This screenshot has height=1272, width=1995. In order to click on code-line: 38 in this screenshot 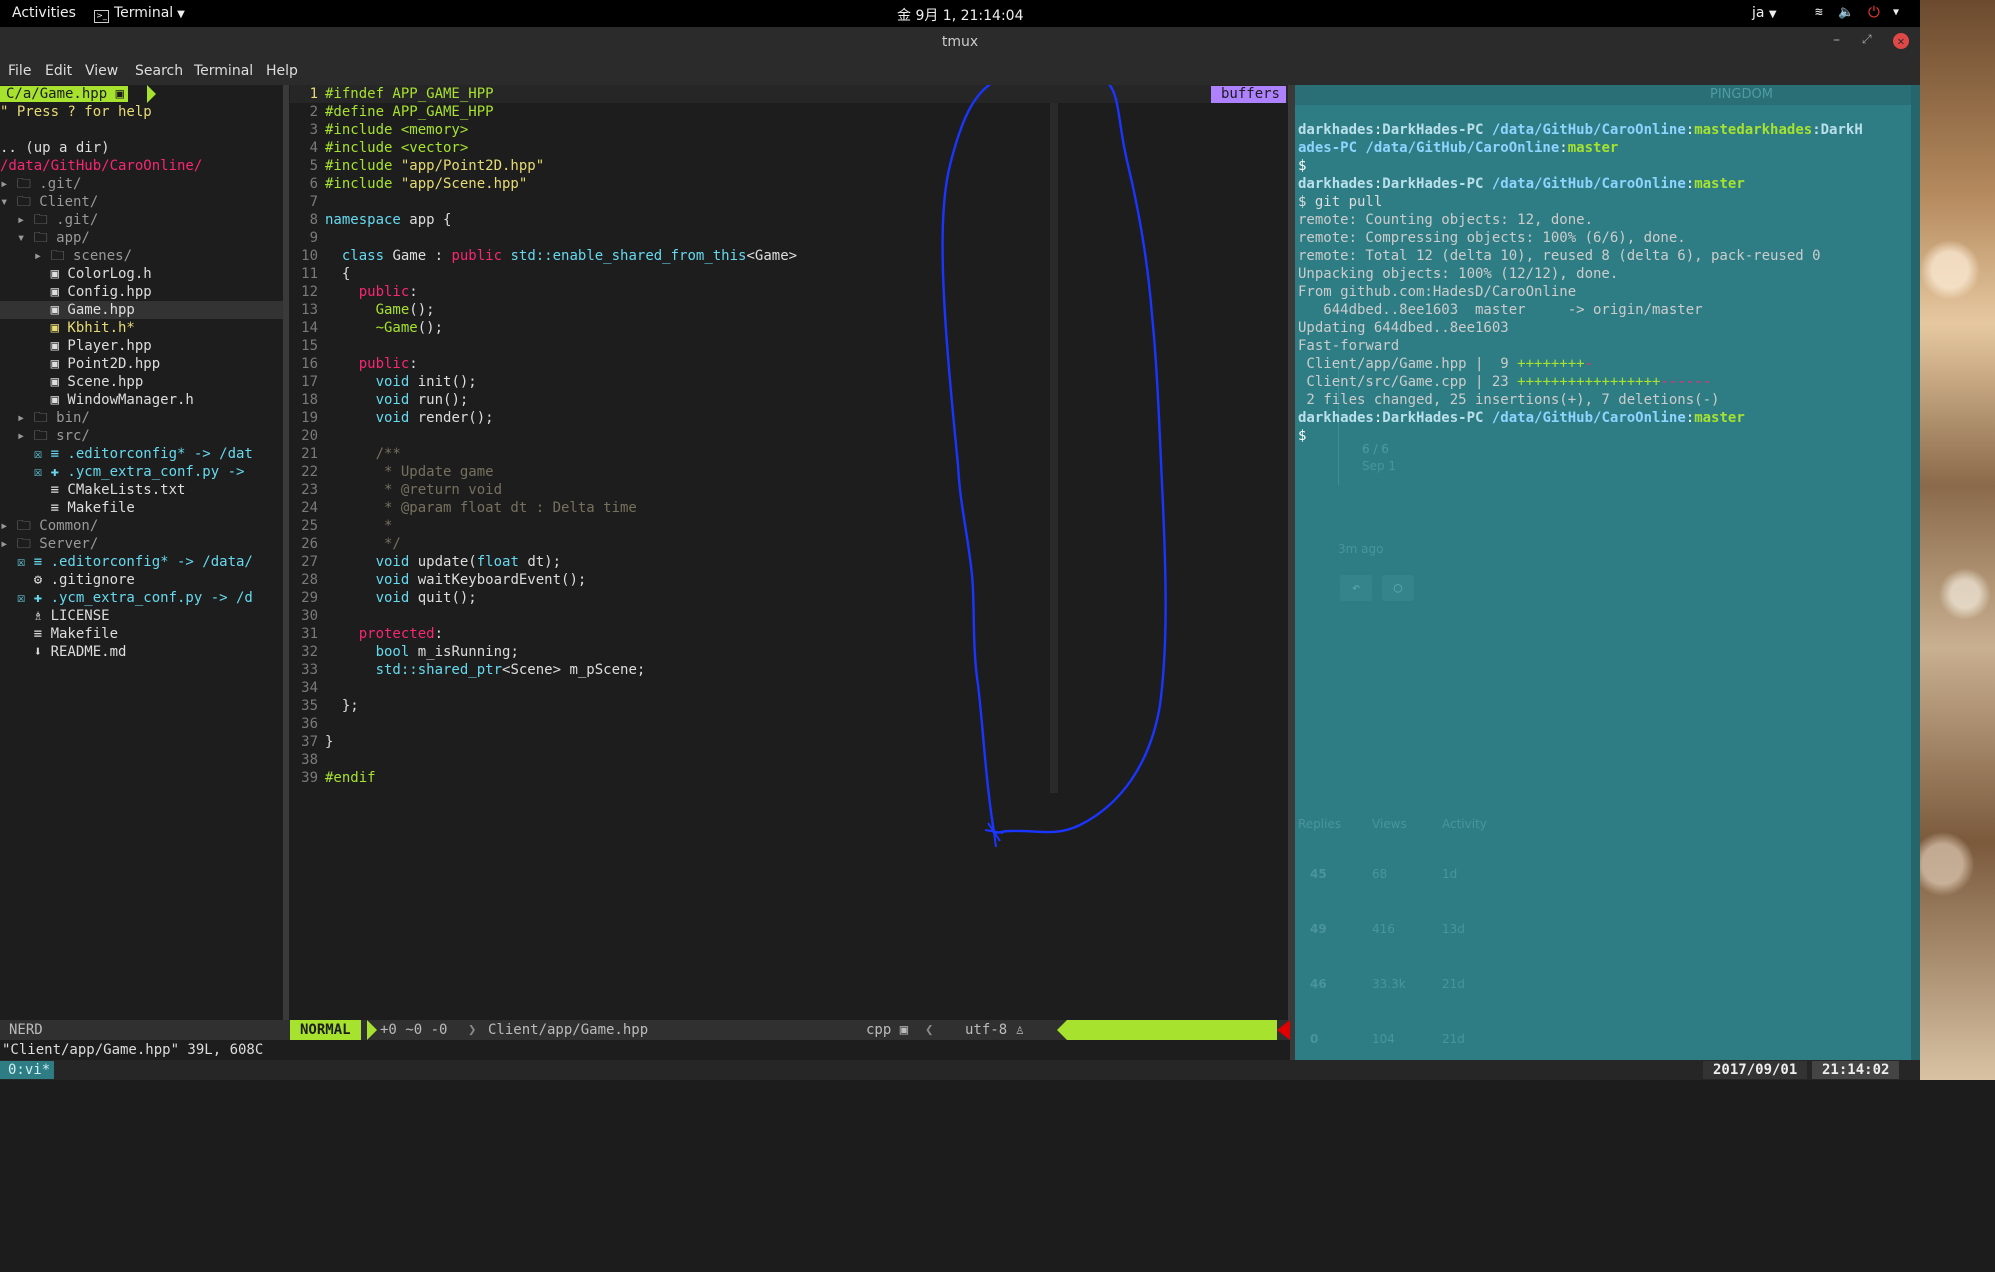, I will do `click(789, 760)`.